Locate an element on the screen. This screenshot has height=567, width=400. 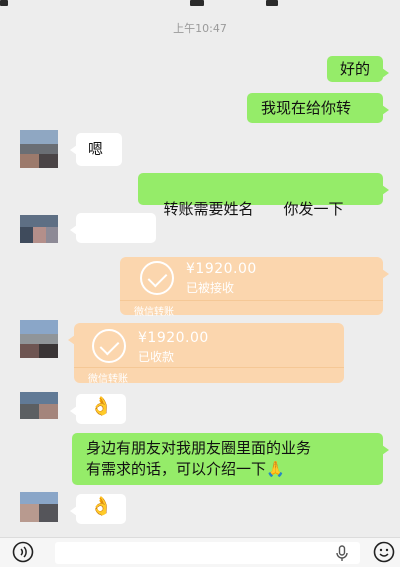
received-message-bubble is located at coordinates (113, 228).